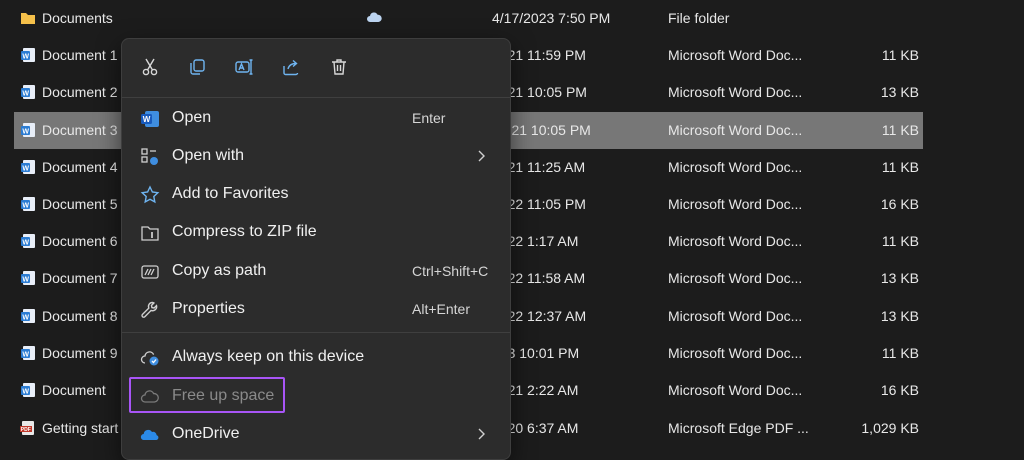 The height and width of the screenshot is (460, 1024). What do you see at coordinates (316, 357) in the screenshot?
I see `menu-item-always-keep: Always keep on this device` at bounding box center [316, 357].